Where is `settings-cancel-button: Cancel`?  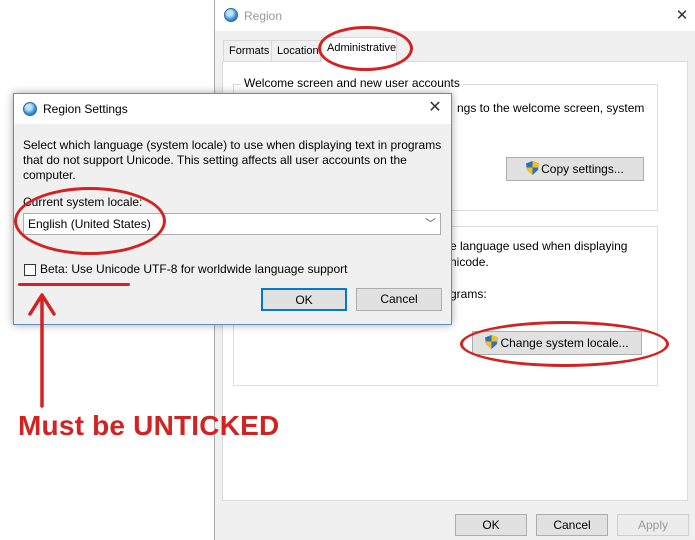 settings-cancel-button: Cancel is located at coordinates (399, 299).